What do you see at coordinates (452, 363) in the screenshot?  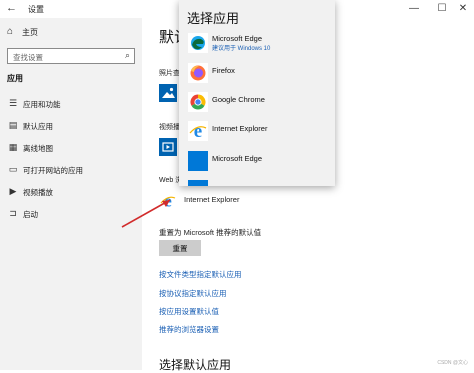 I see `watermark: CSDN @文心` at bounding box center [452, 363].